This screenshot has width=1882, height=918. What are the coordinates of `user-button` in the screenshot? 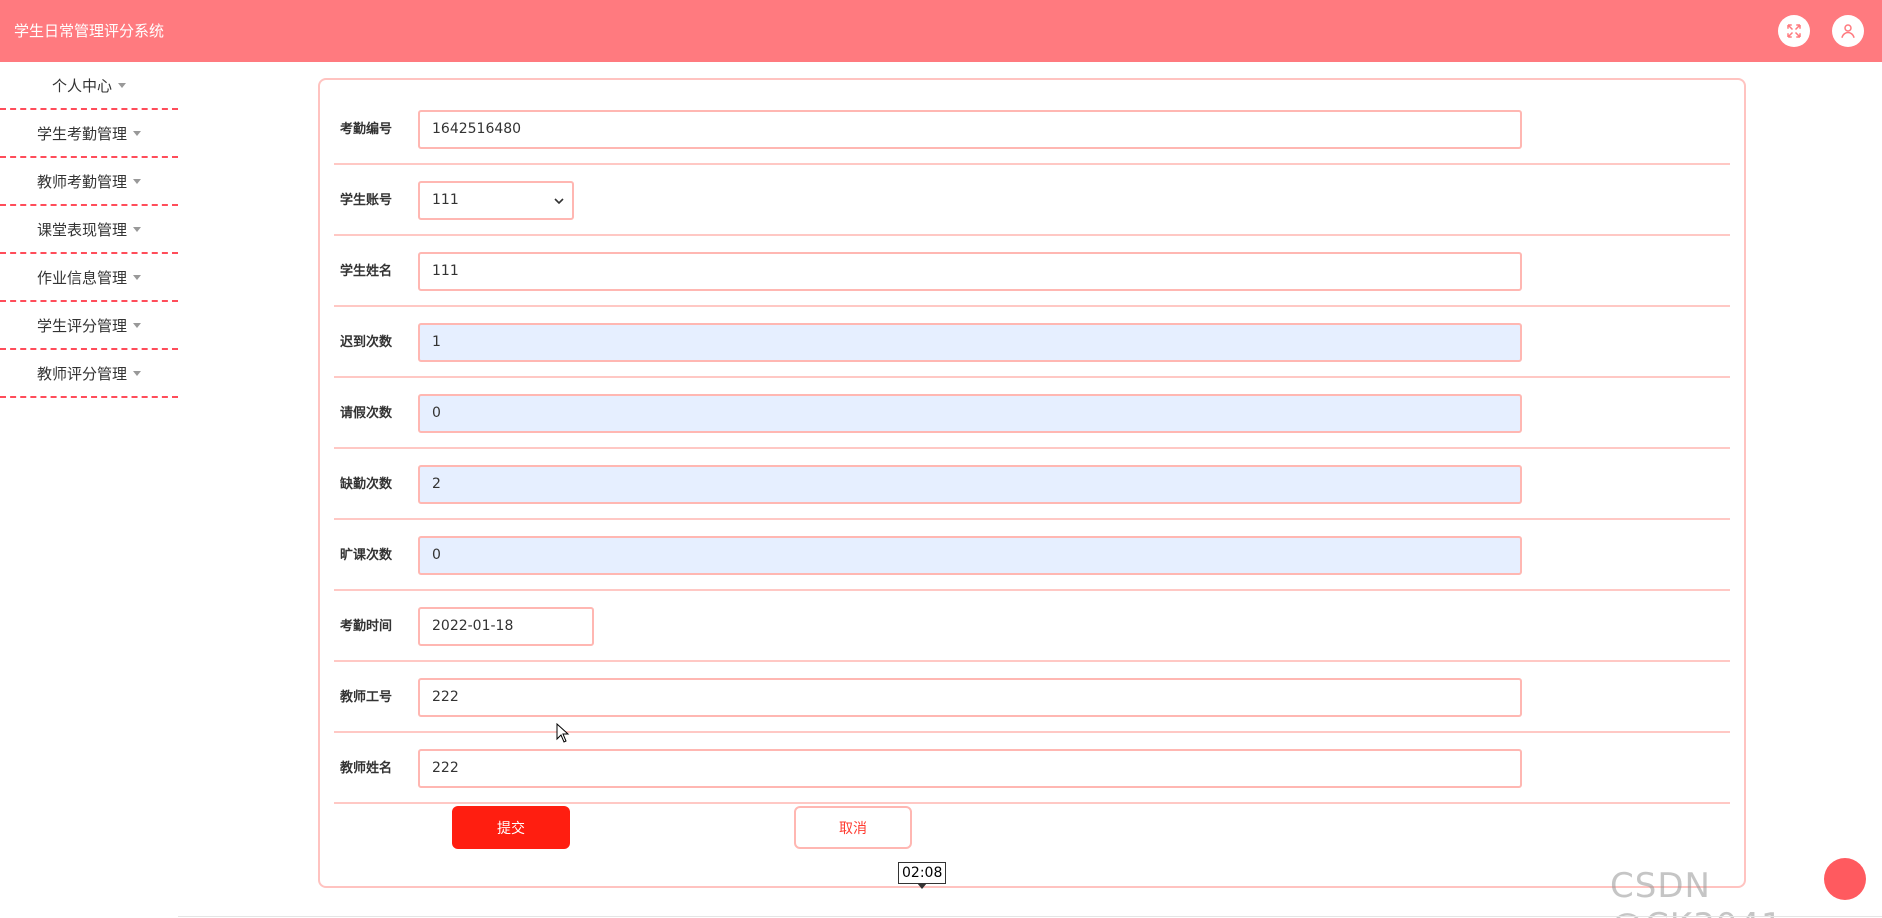 It's located at (1848, 31).